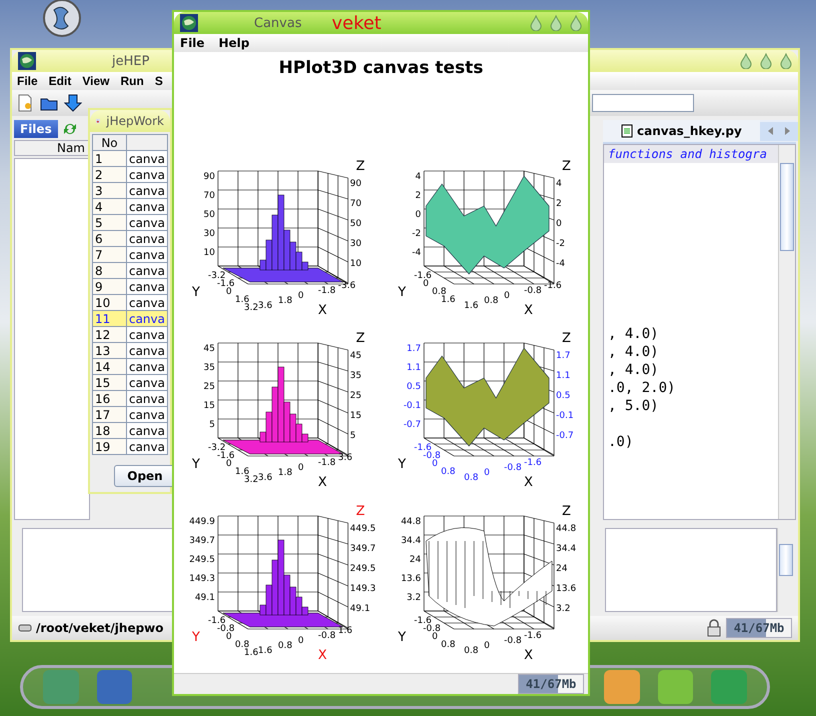 This screenshot has height=716, width=816. What do you see at coordinates (73, 103) in the screenshot?
I see `down-arrow-icon` at bounding box center [73, 103].